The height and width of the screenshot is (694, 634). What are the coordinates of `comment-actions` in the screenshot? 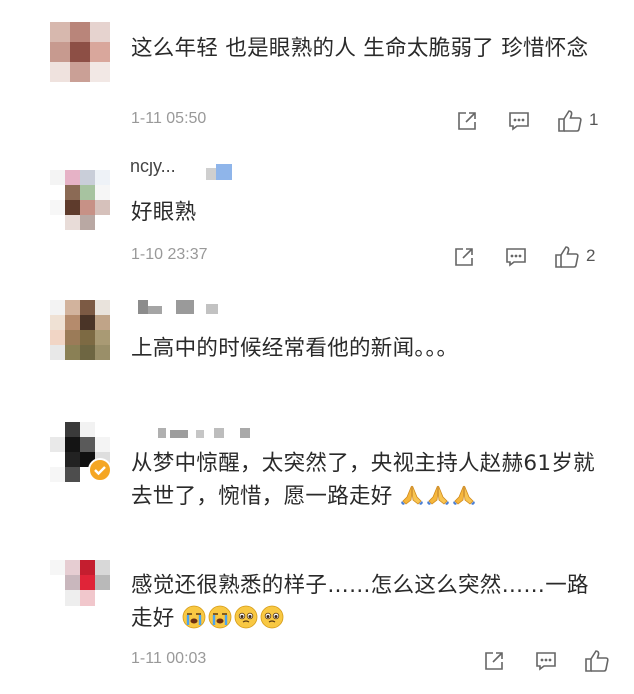 It's located at (547, 661).